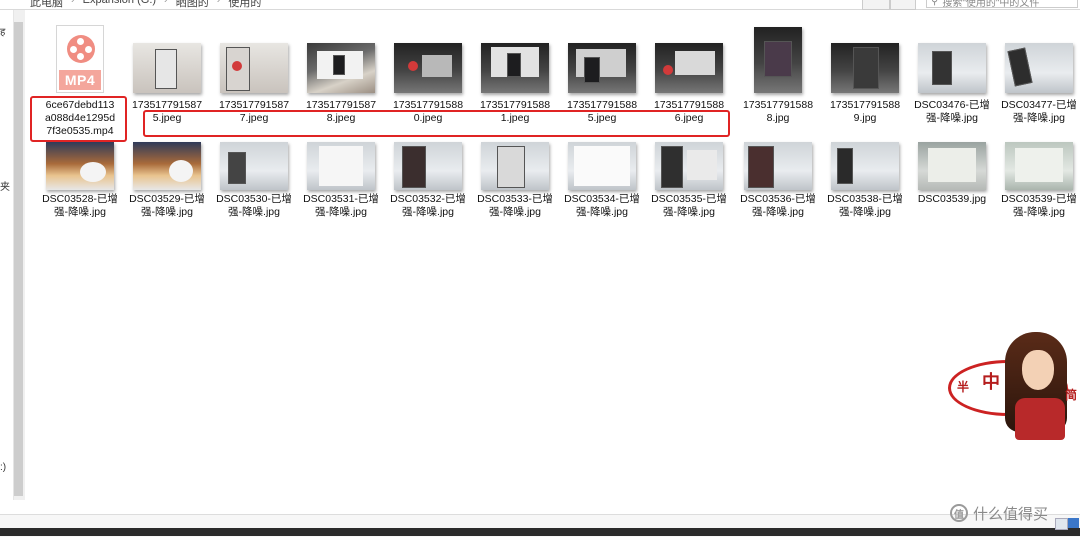  I want to click on nav-item-fragment: 夹, so click(5, 185).